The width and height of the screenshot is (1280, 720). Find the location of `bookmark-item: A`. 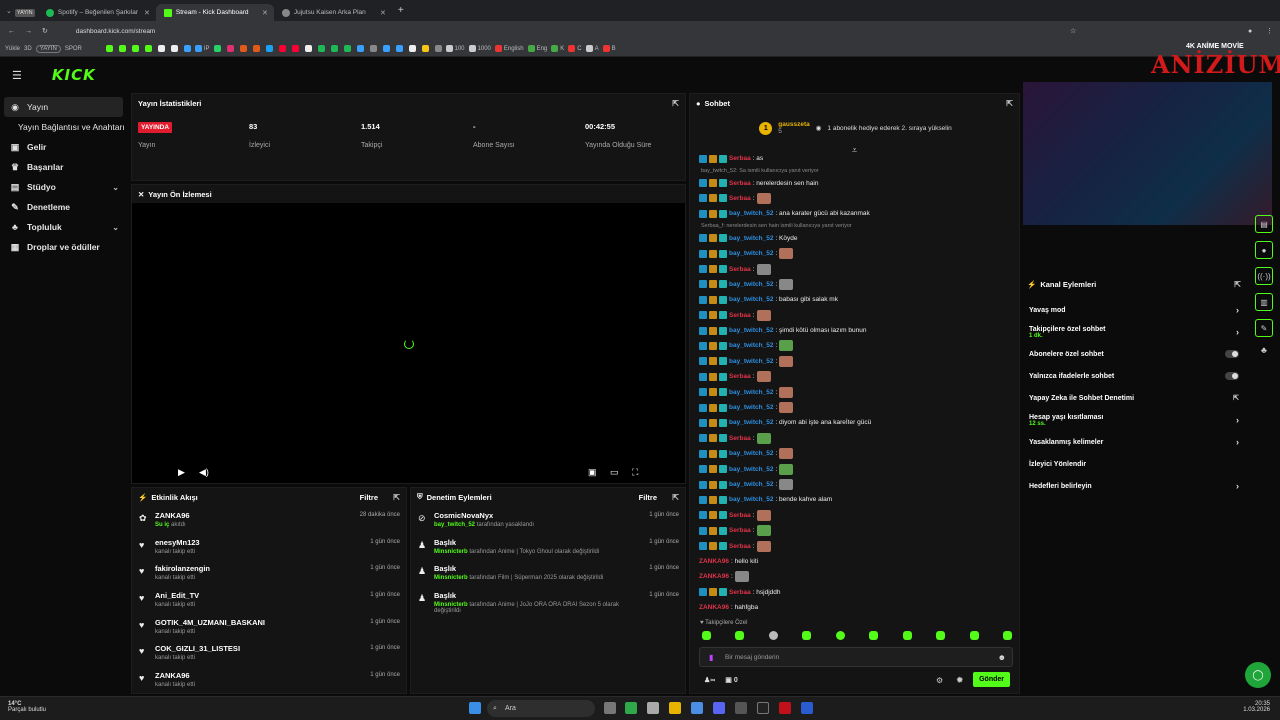

bookmark-item: A is located at coordinates (592, 48).